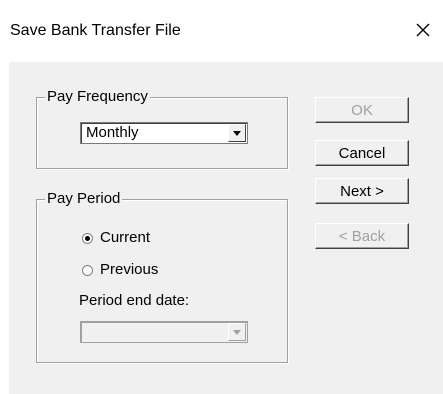 This screenshot has height=394, width=443. Describe the element at coordinates (164, 332) in the screenshot. I see `period-end-date-dropdown` at that location.